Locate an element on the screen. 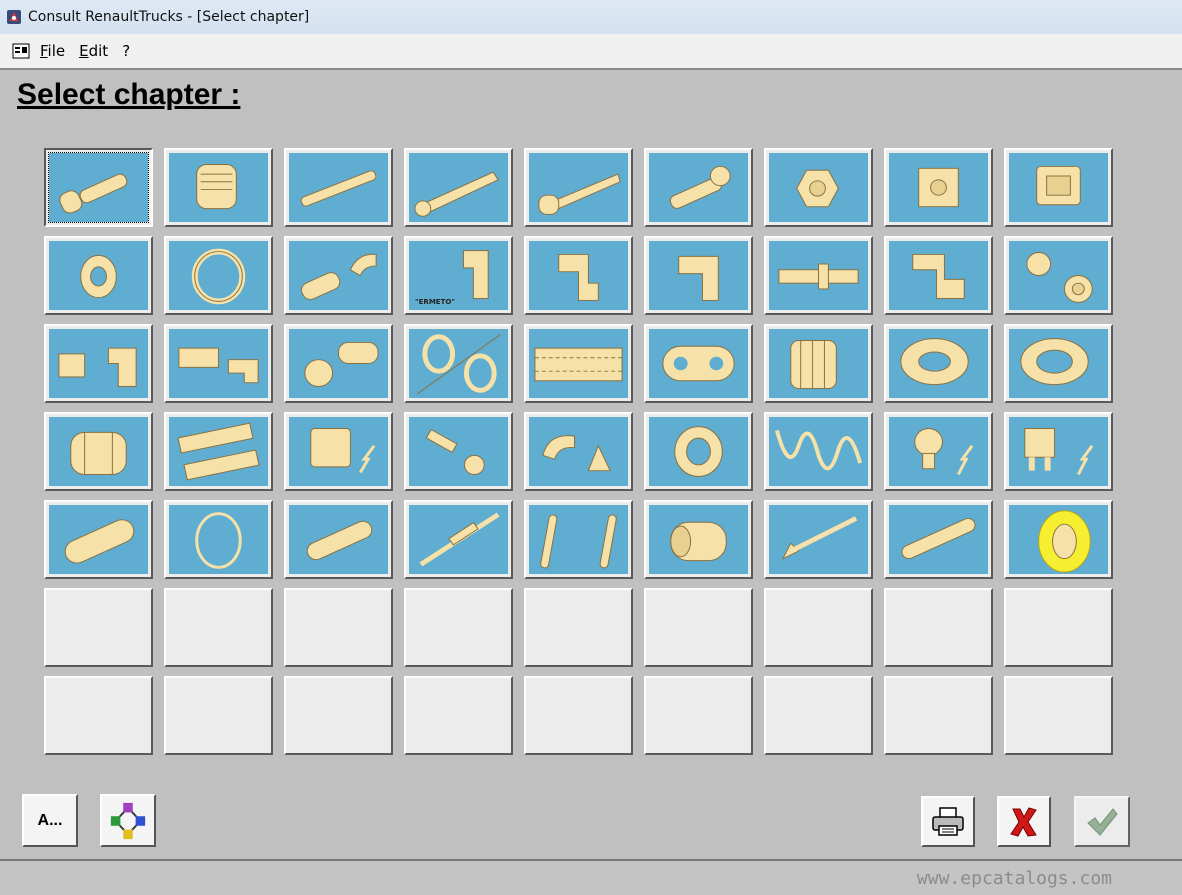 The height and width of the screenshot is (895, 1182). clips-icon is located at coordinates (578, 539).